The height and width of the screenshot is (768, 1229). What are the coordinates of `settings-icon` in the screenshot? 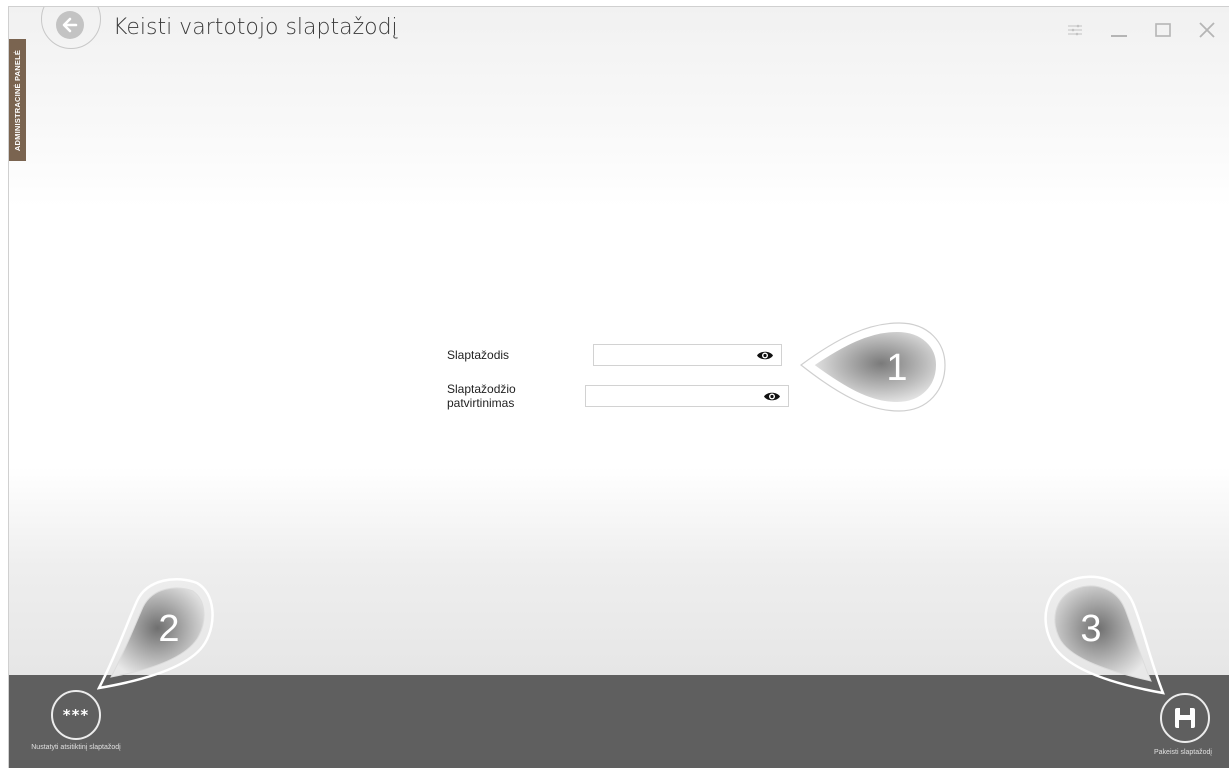 It's located at (1075, 30).